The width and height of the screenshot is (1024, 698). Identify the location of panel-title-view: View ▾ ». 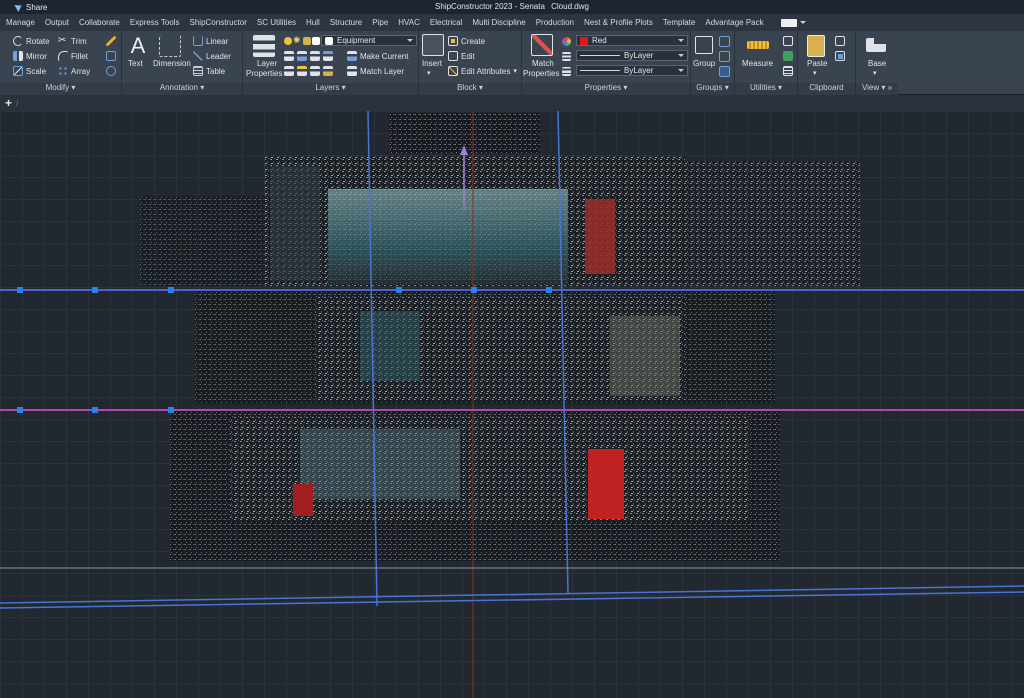
(877, 89).